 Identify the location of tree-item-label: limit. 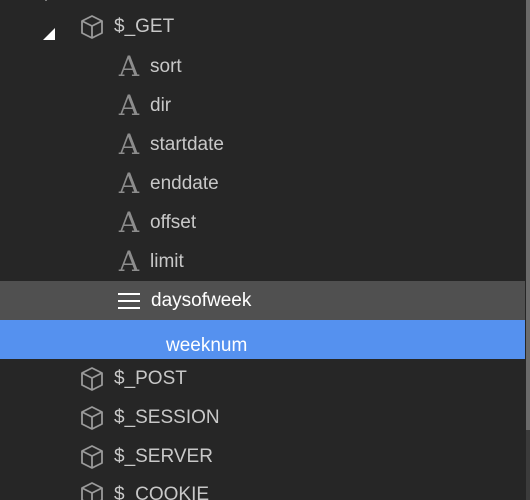
(167, 261).